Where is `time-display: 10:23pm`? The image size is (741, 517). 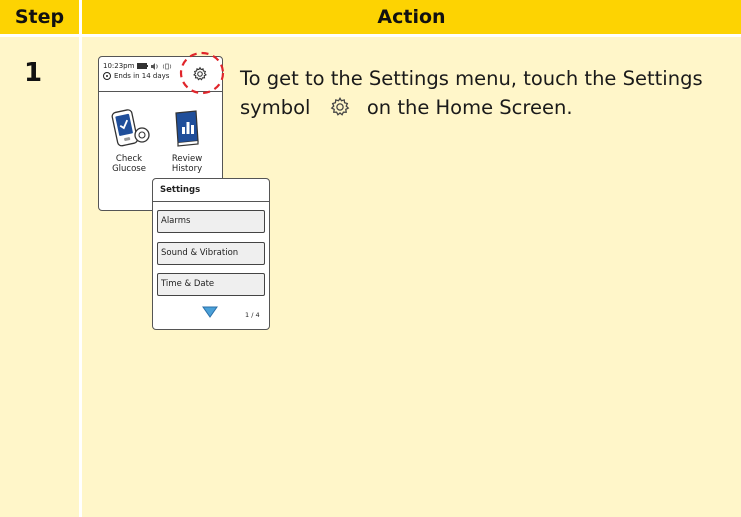
time-display: 10:23pm is located at coordinates (119, 66).